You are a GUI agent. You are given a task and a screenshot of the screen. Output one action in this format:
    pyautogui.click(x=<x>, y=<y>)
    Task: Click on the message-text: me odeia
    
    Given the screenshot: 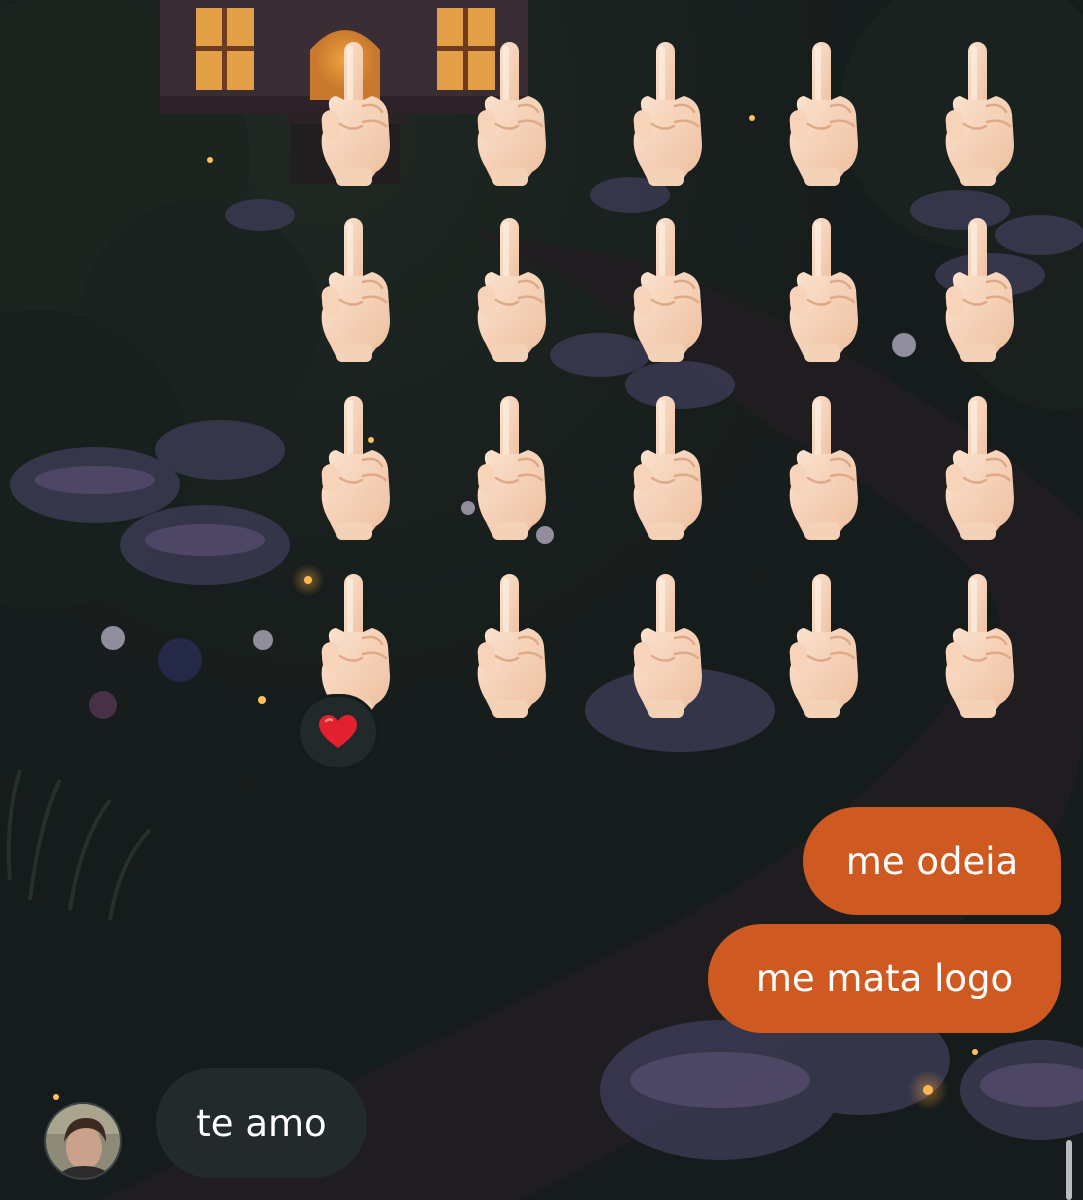 What is the action you would take?
    pyautogui.click(x=932, y=861)
    